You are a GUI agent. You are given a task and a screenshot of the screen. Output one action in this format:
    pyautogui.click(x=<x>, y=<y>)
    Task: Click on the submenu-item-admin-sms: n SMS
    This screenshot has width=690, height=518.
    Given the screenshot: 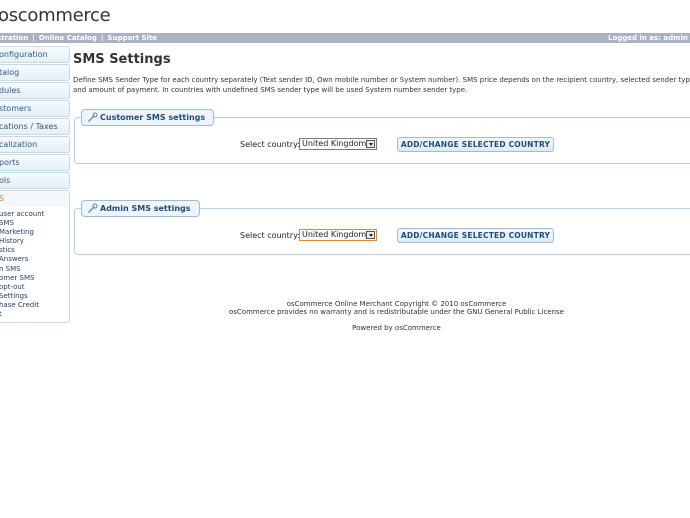 What is the action you would take?
    pyautogui.click(x=34, y=269)
    